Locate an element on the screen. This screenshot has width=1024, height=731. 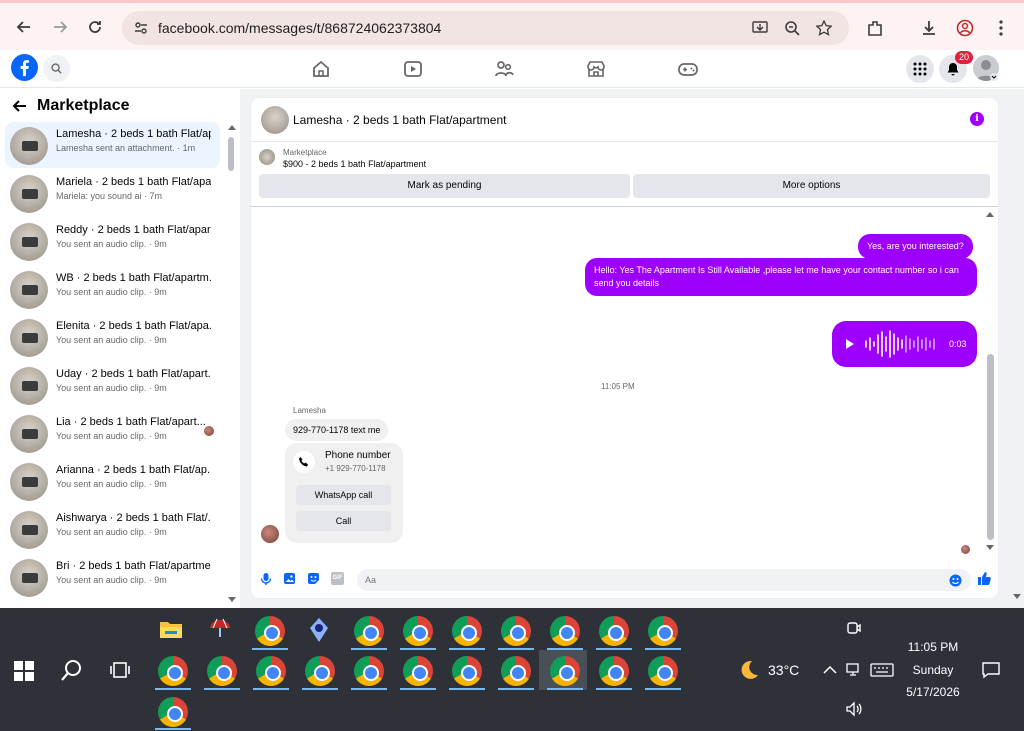
action-center-icon is located at coordinates (991, 670).